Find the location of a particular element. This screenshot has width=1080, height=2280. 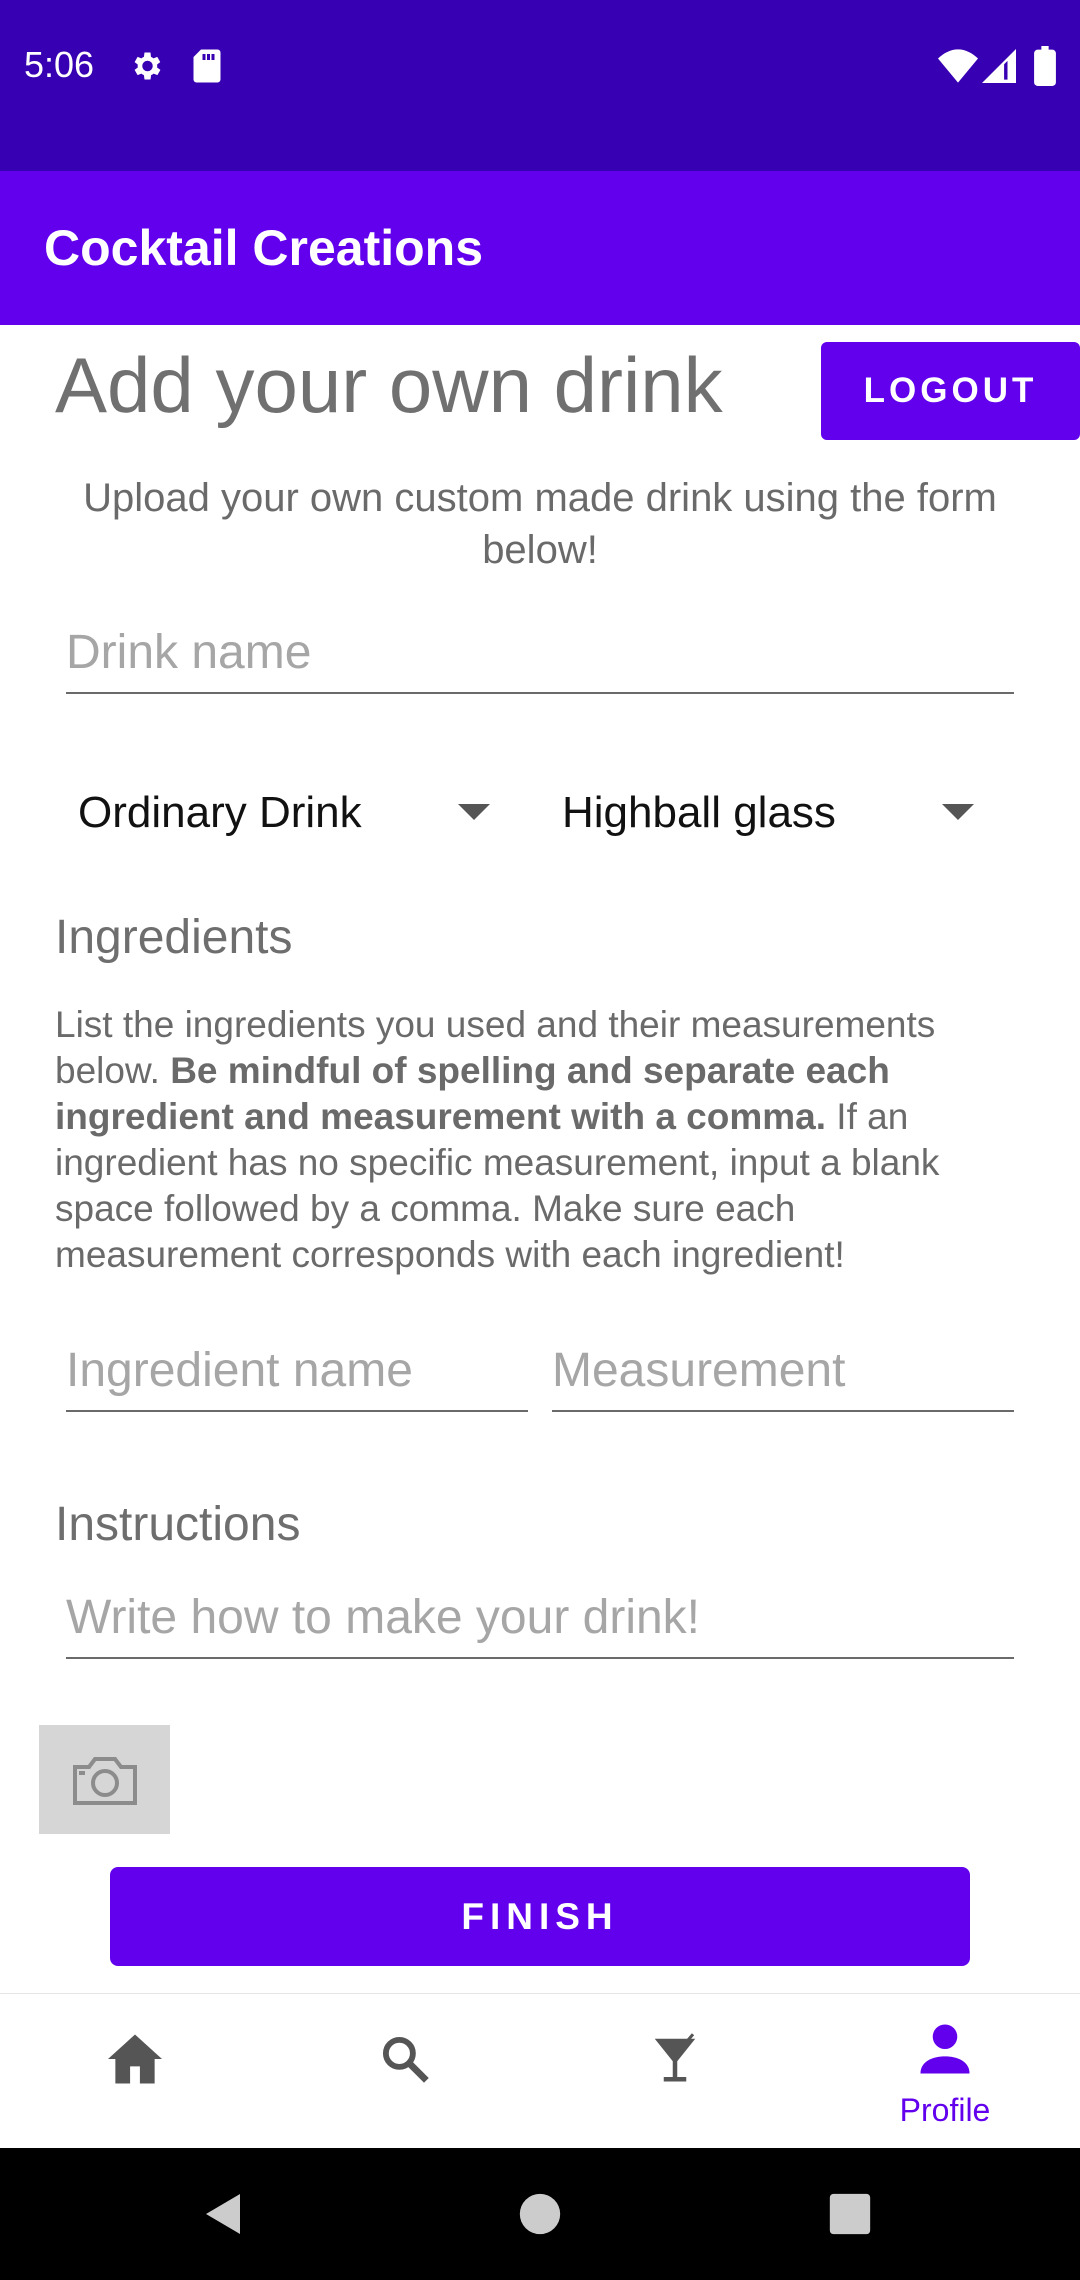

add-photo-button is located at coordinates (104, 1779).